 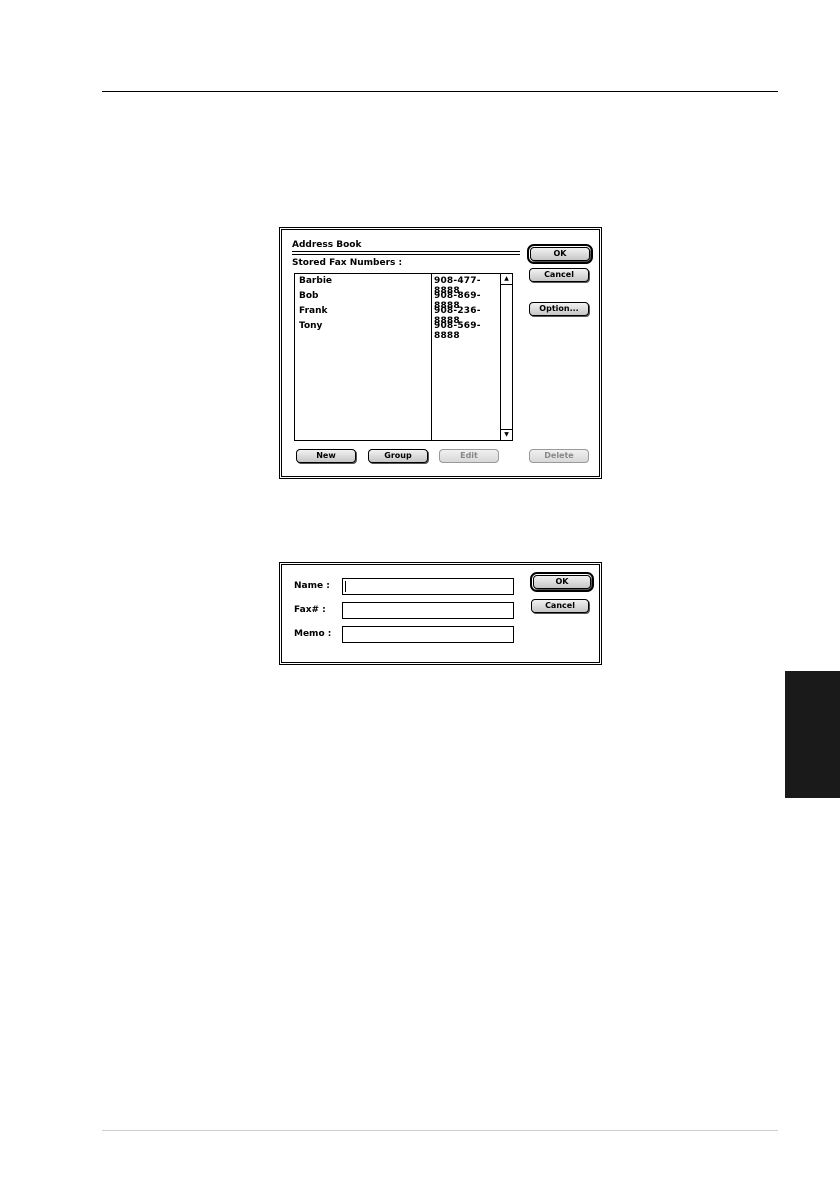 I want to click on entry-fax: 908-569-8888, so click(x=457, y=331).